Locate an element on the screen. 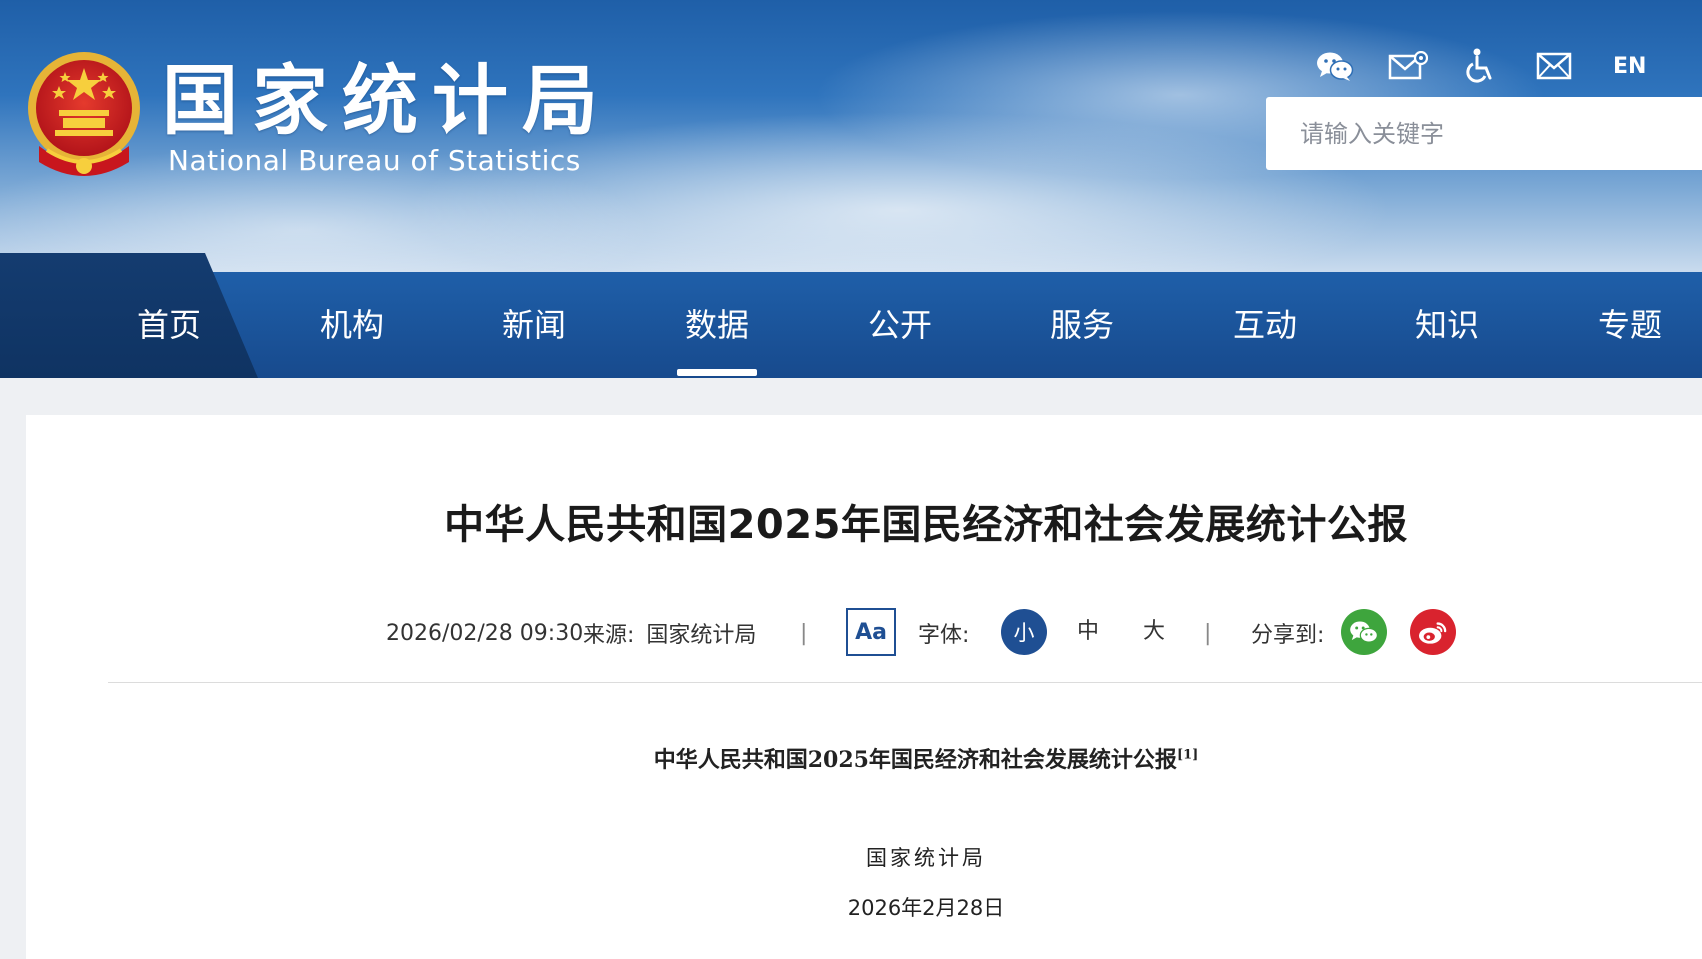 This screenshot has height=959, width=1702. accessibility-icon is located at coordinates (1481, 66).